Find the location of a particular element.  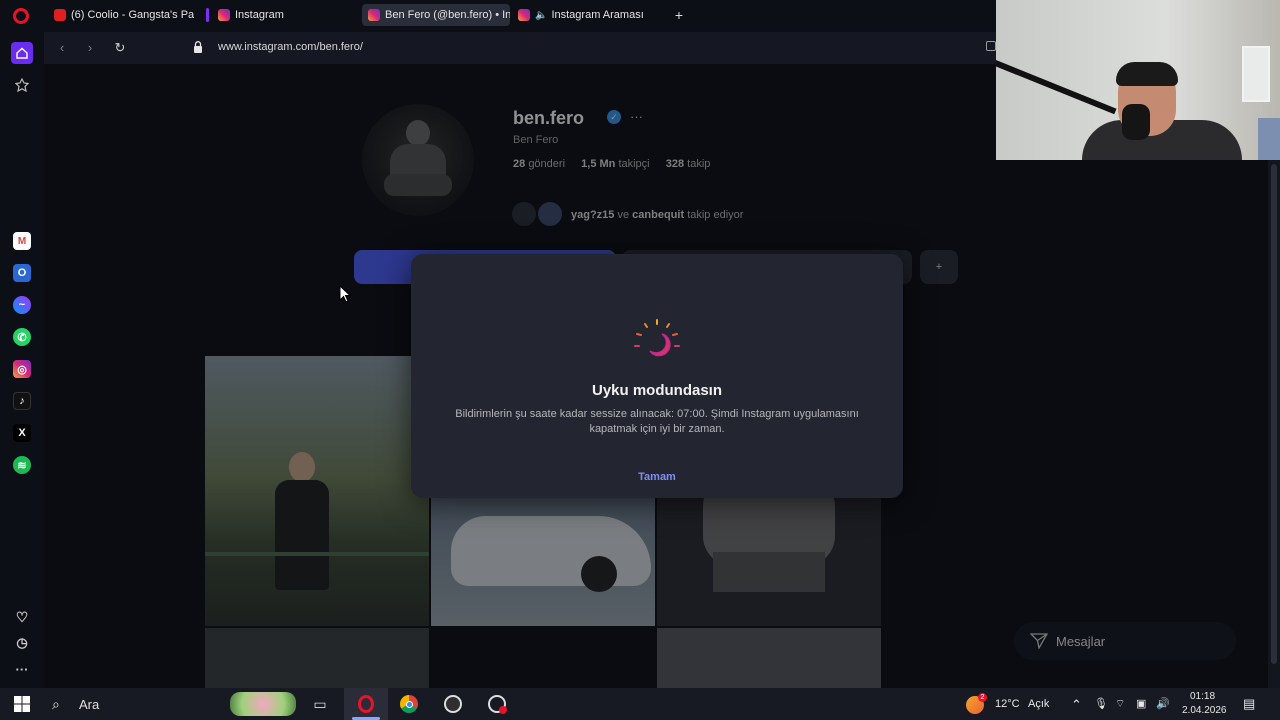

taskbar-chrome is located at coordinates (409, 704).